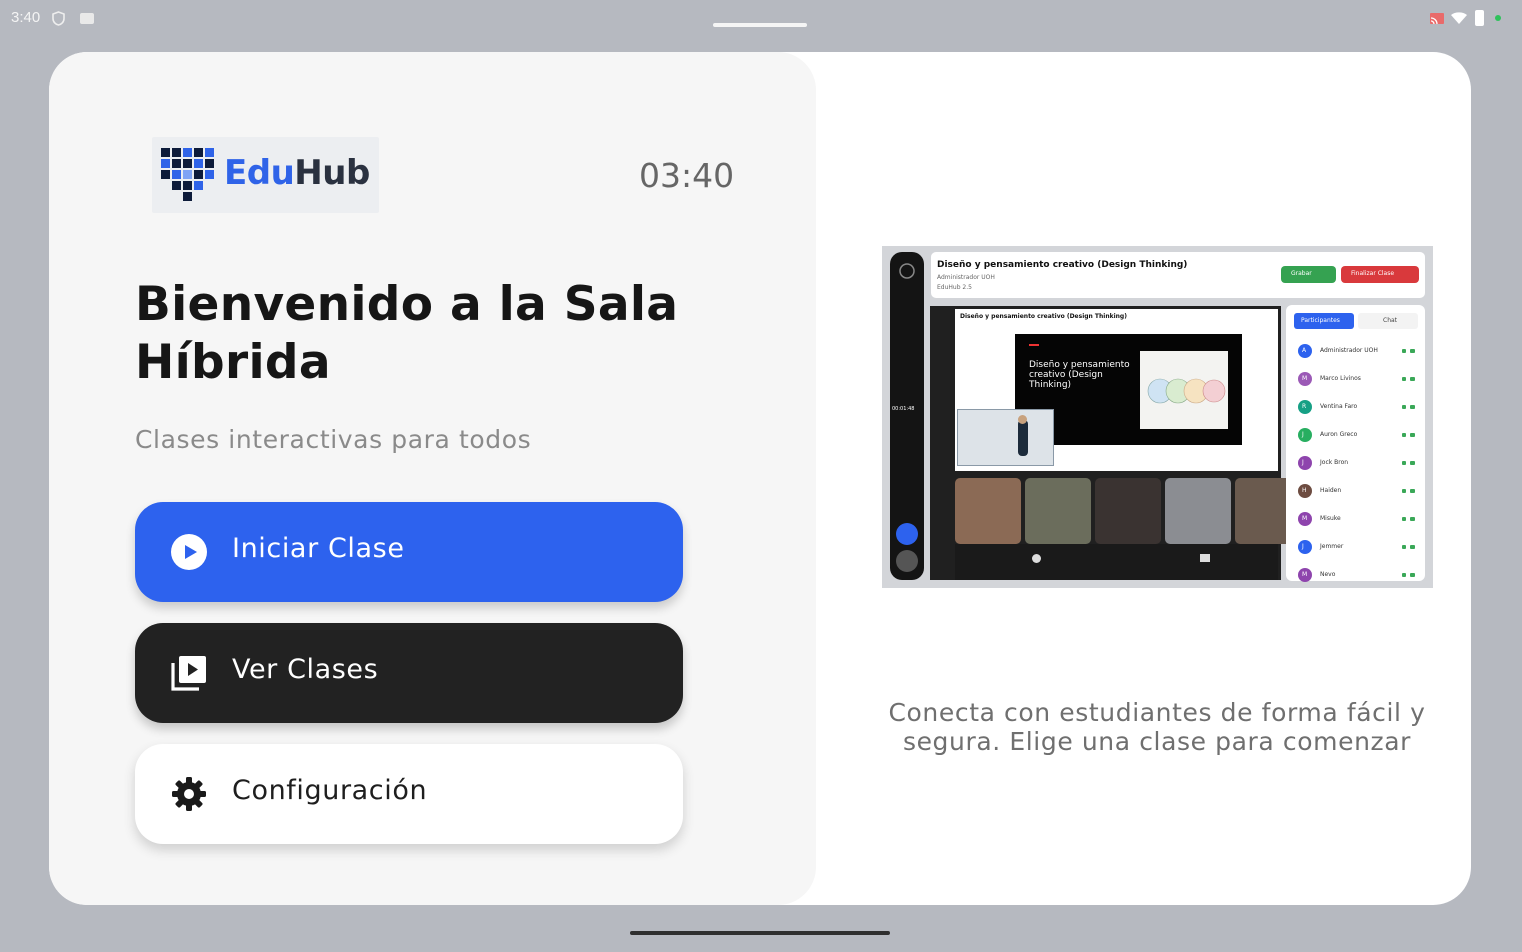 The height and width of the screenshot is (952, 1522). What do you see at coordinates (259, 173) in the screenshot?
I see `logo-edu: Edu` at bounding box center [259, 173].